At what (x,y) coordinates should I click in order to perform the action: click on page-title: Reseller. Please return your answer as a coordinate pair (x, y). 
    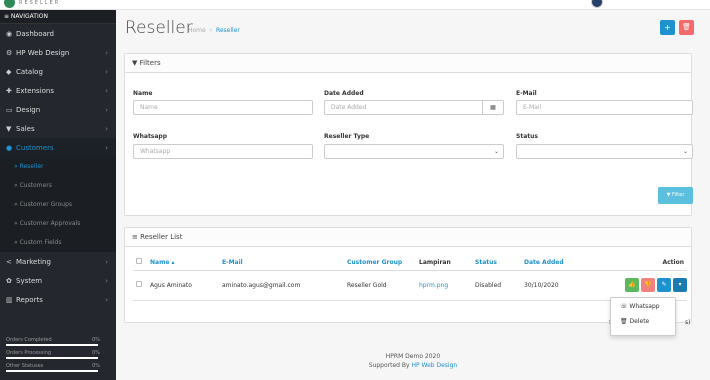
    Looking at the image, I should click on (159, 28).